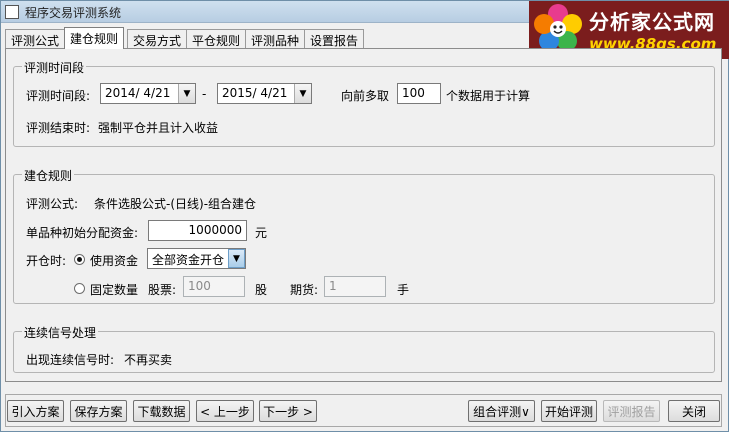  I want to click on capital-mode-value: 全部资金开仓, so click(188, 260).